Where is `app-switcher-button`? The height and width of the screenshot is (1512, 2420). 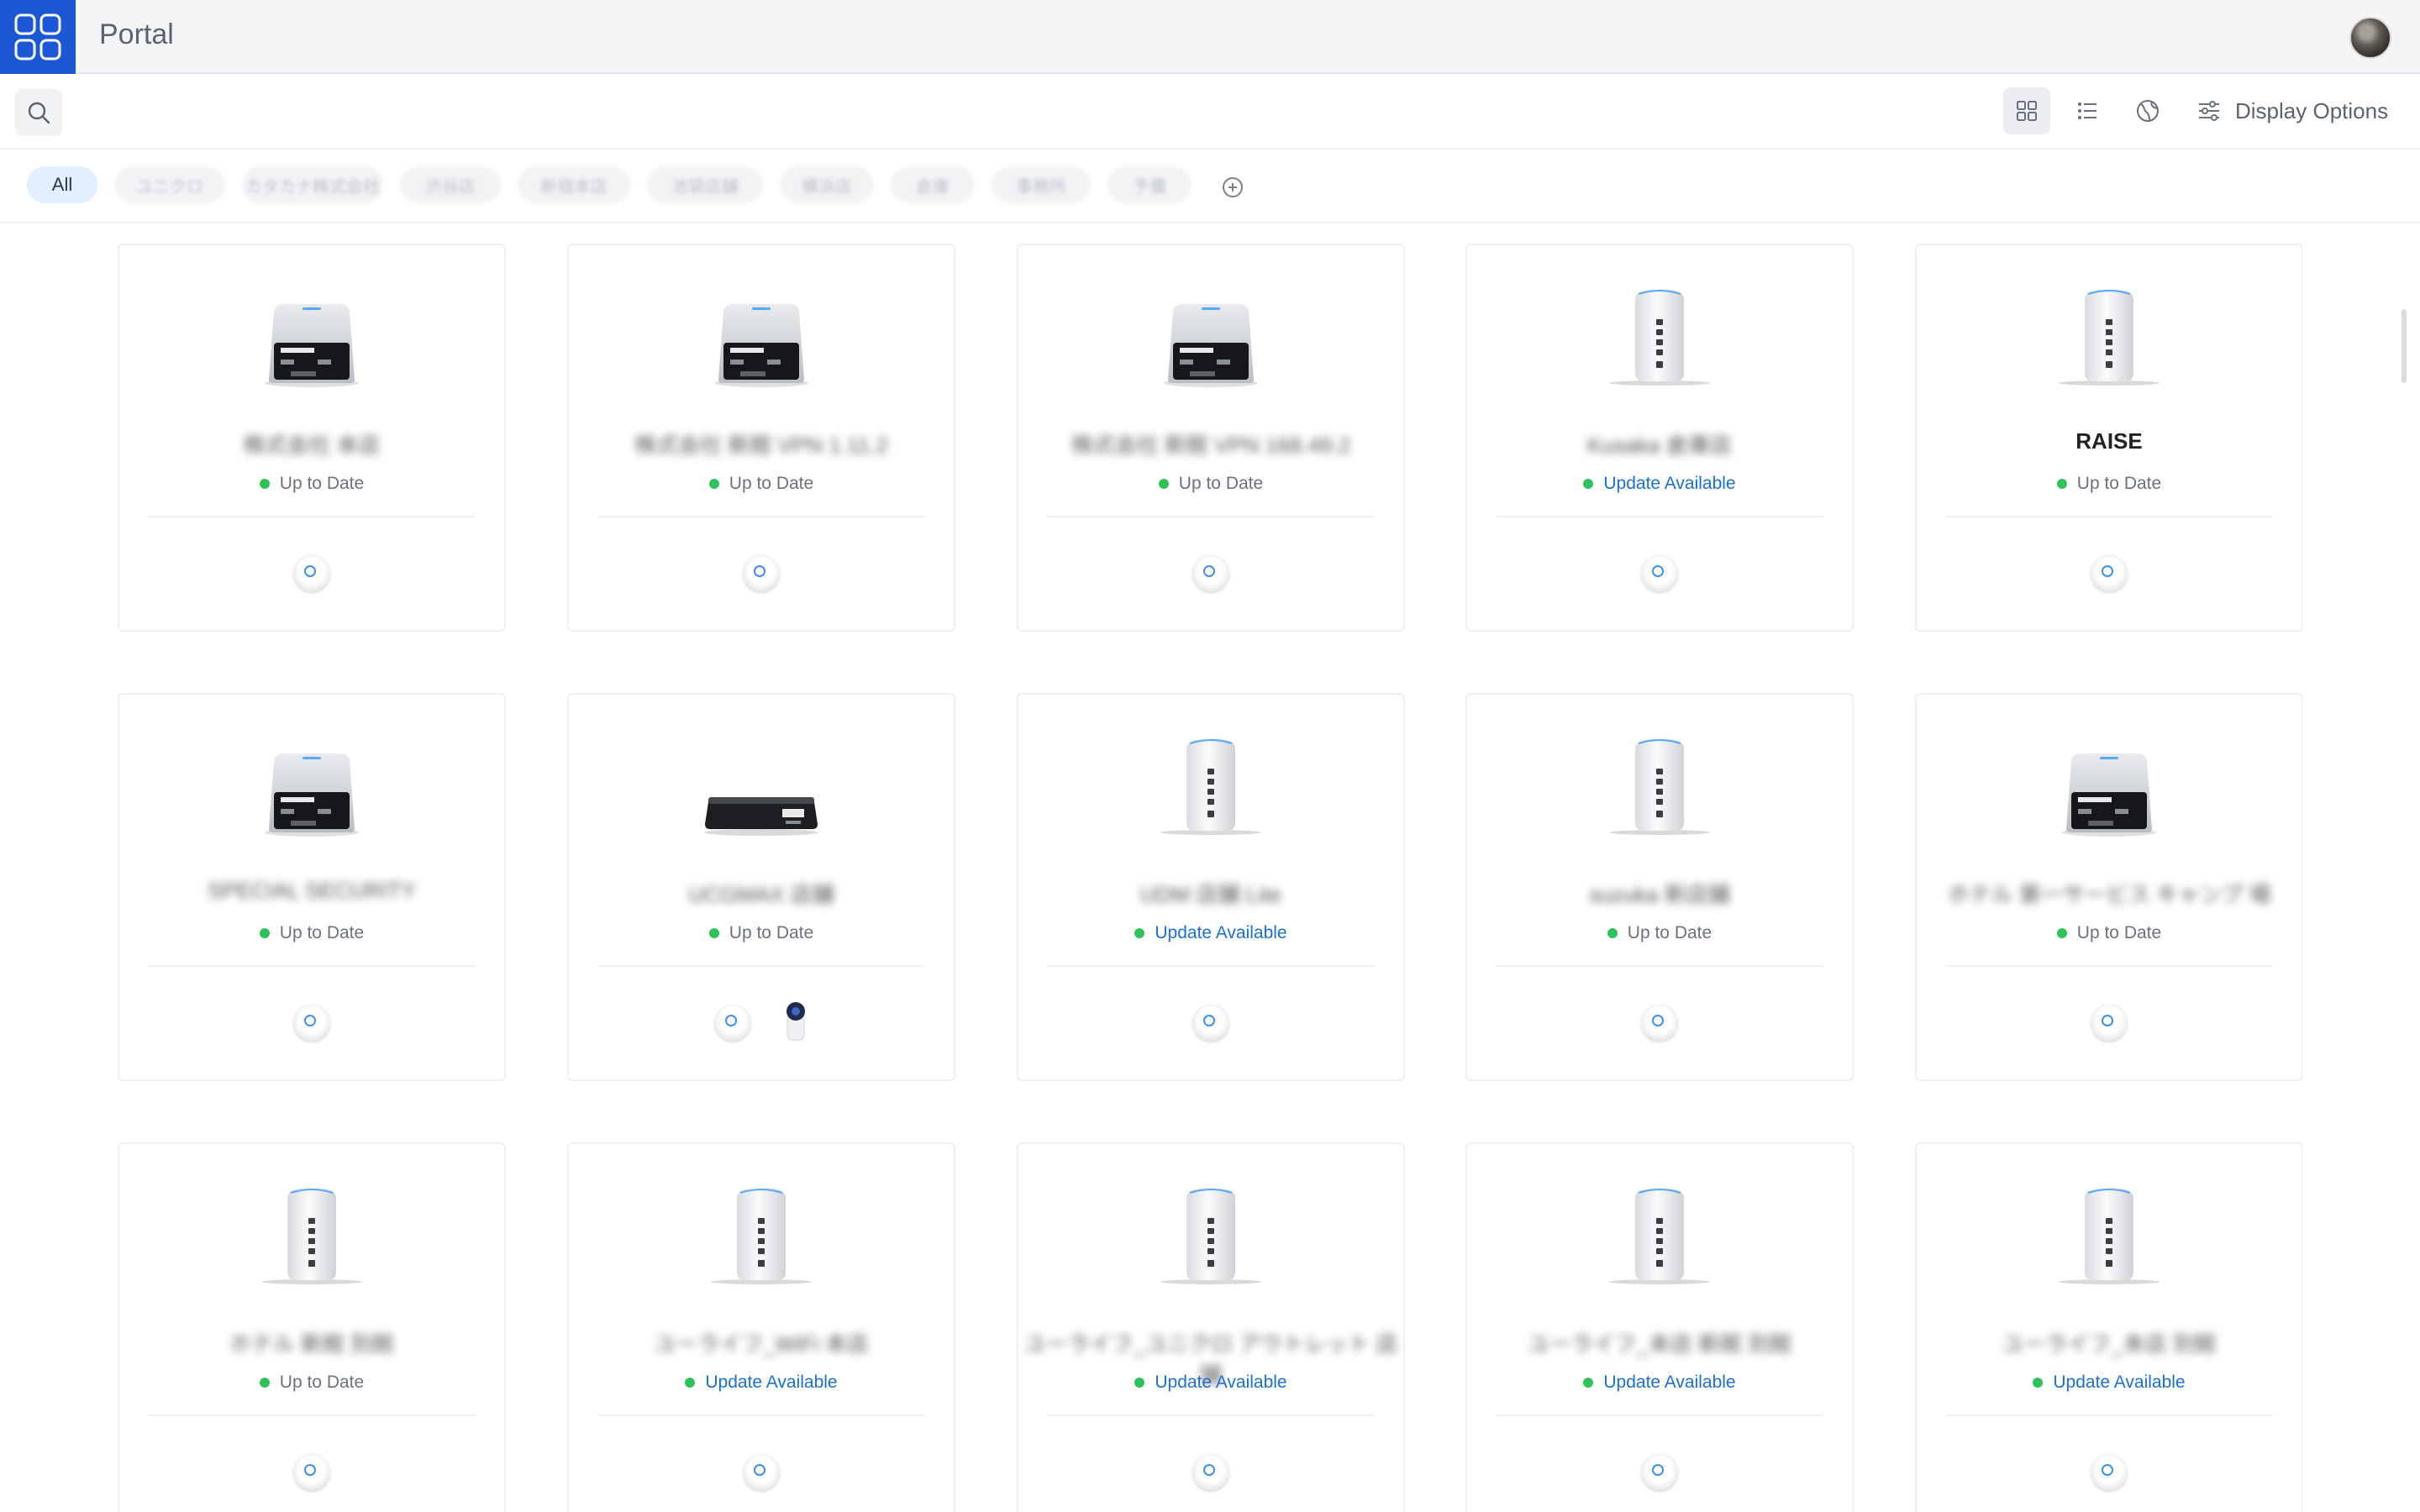
app-switcher-button is located at coordinates (38, 37).